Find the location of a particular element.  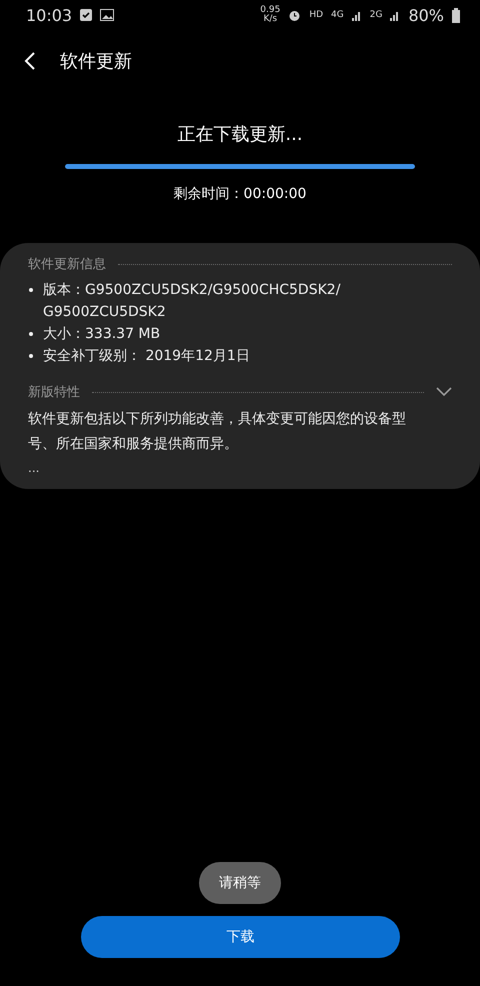

battery-icon is located at coordinates (456, 15).